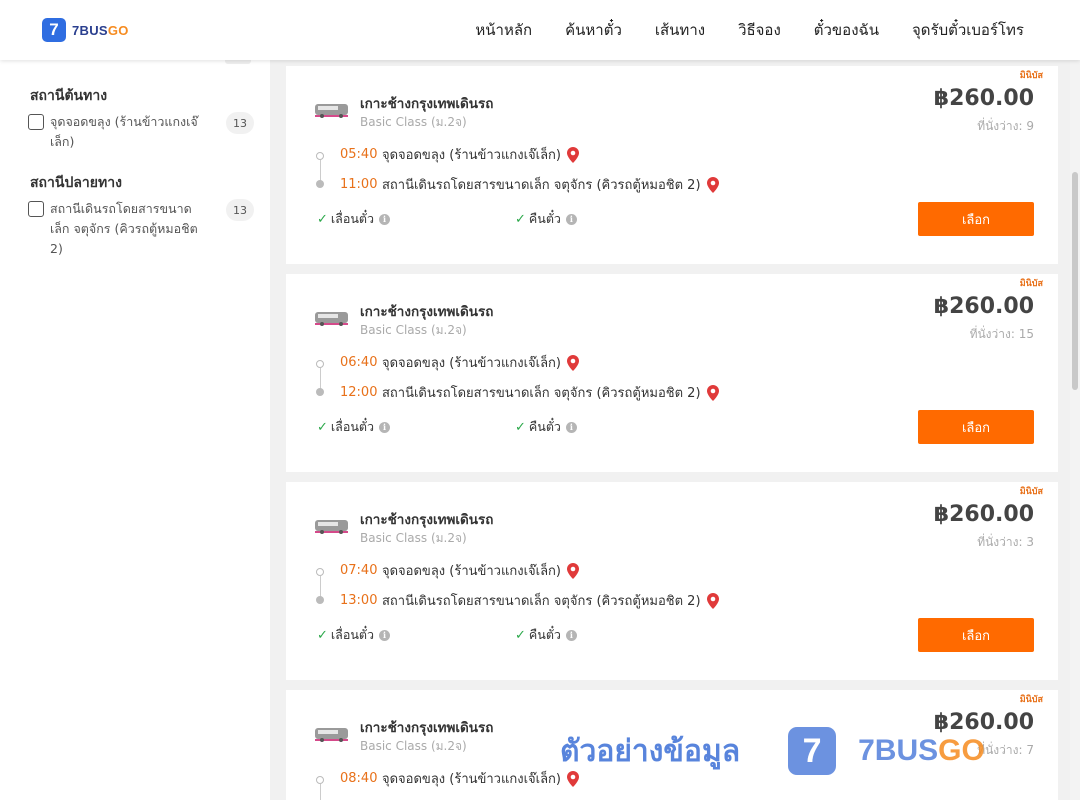 The image size is (1080, 800). What do you see at coordinates (359, 184) in the screenshot?
I see `arrival-time: 11:00` at bounding box center [359, 184].